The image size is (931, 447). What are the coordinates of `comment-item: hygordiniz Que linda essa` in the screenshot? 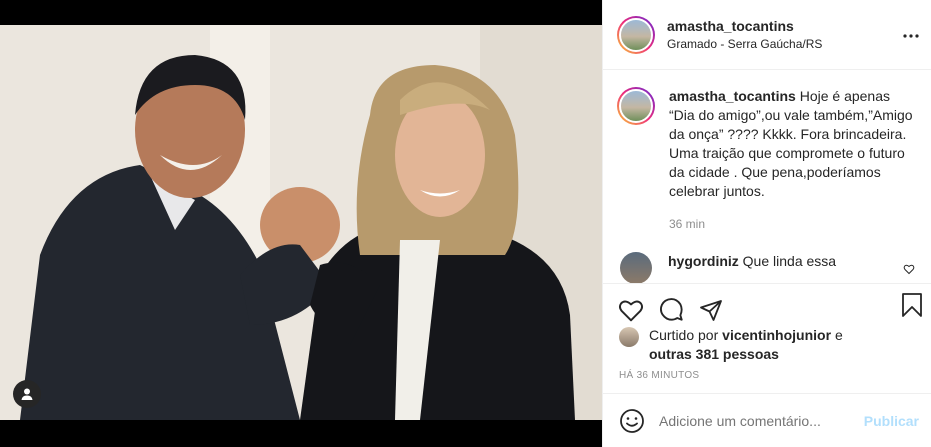 It's located at (767, 267).